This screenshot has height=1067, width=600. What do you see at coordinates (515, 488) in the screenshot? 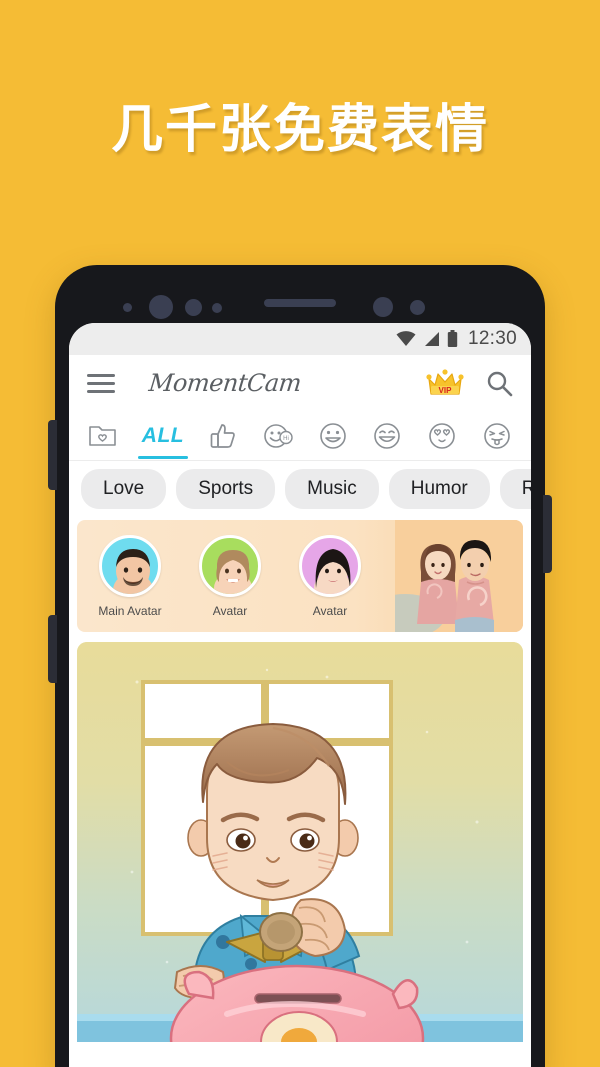
I see `chip-romance: Rom` at bounding box center [515, 488].